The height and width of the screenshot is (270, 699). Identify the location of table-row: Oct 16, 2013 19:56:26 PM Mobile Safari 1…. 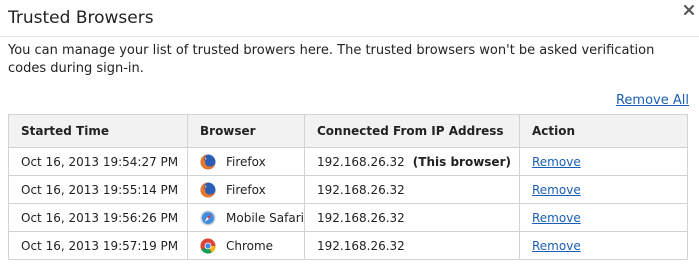
(348, 217).